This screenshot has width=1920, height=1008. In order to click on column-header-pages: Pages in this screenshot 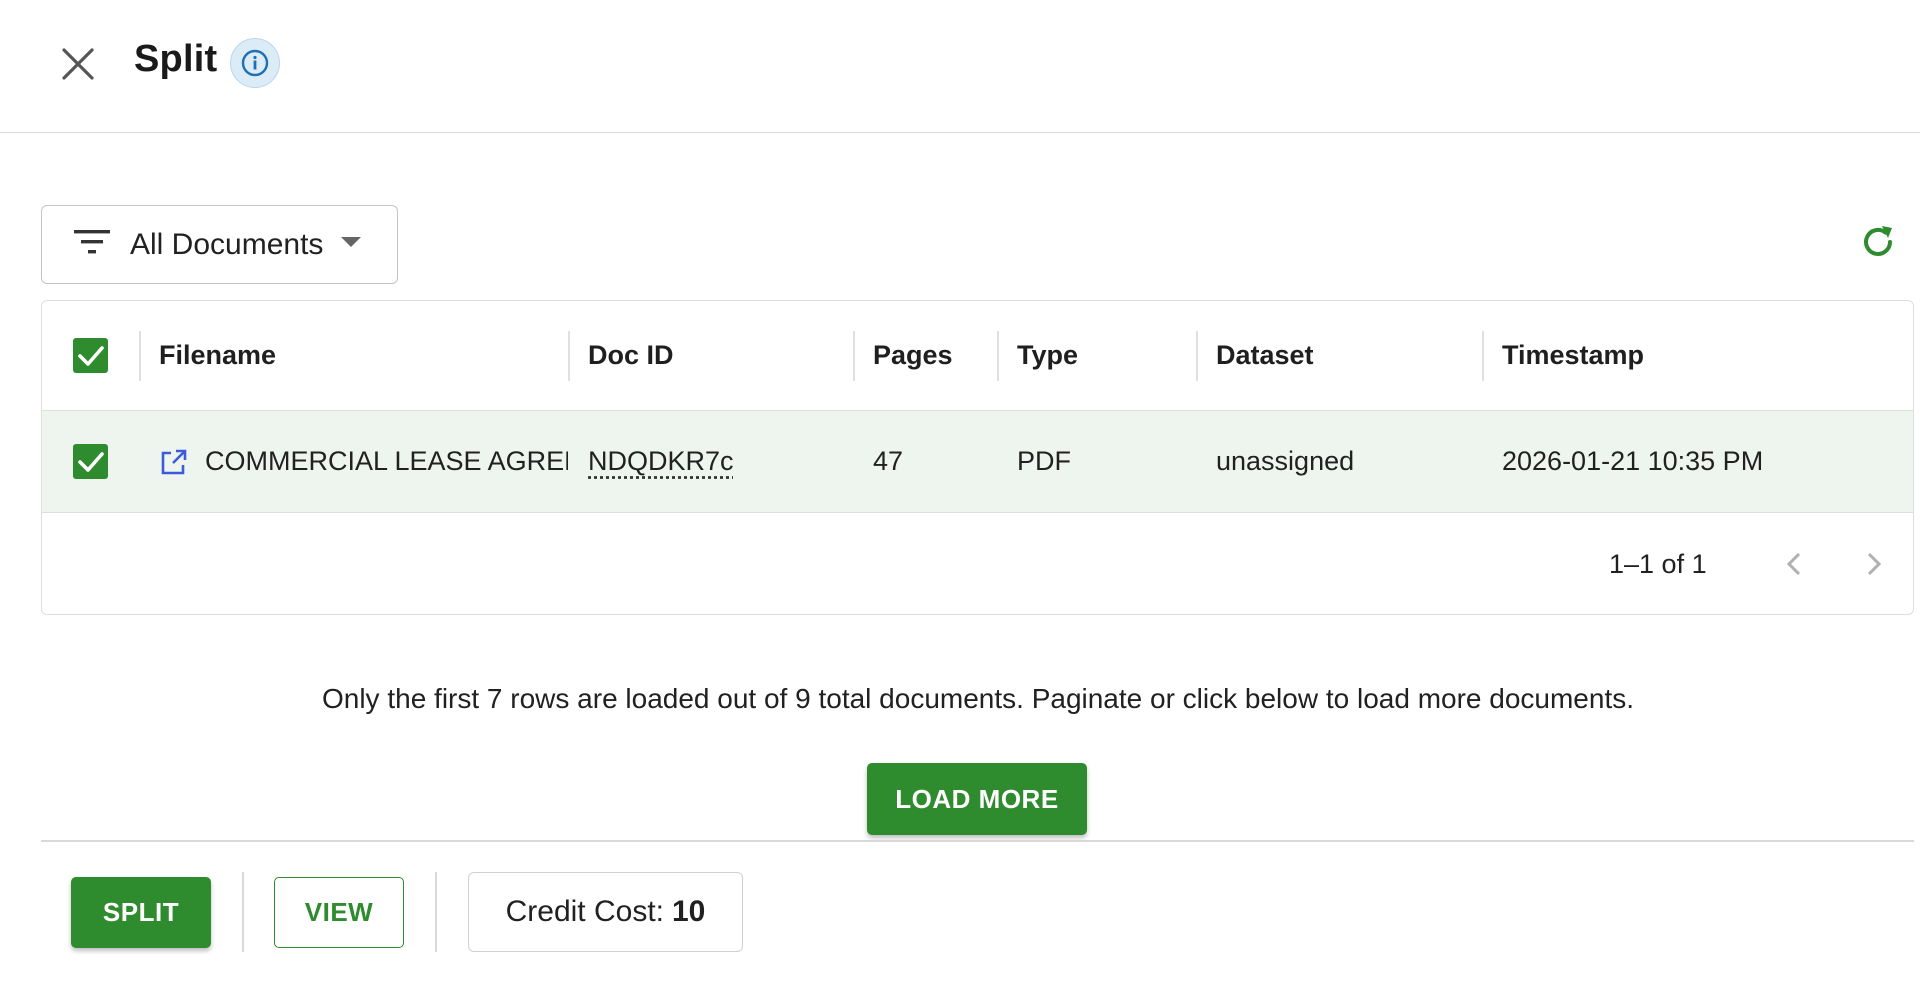, I will do `click(913, 355)`.